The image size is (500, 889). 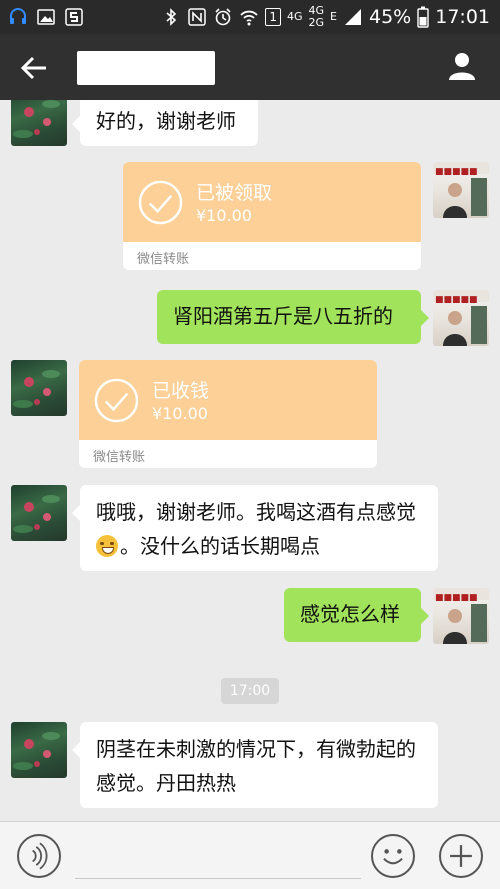 What do you see at coordinates (228, 400) in the screenshot?
I see `transfer-card-top: 已收钱 ¥10.00` at bounding box center [228, 400].